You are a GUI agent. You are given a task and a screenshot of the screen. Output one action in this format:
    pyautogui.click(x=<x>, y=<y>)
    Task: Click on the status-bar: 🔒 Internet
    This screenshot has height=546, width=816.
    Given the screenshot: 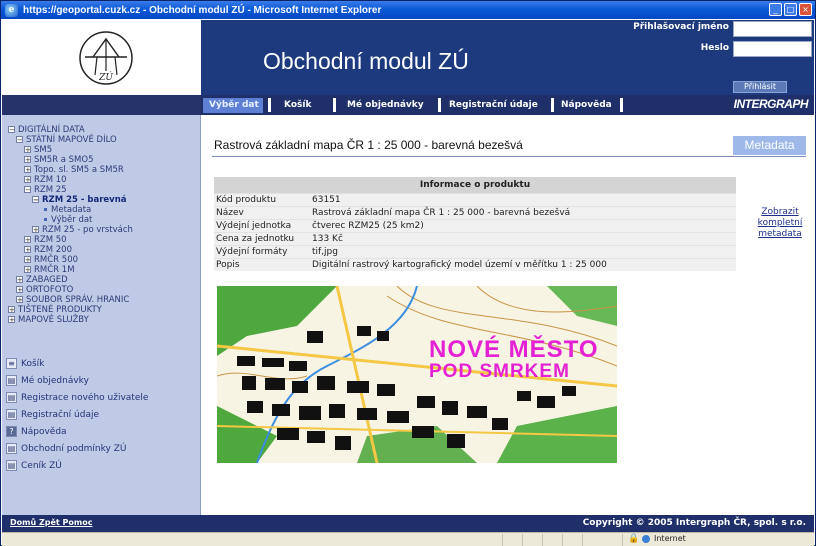 What is the action you would take?
    pyautogui.click(x=408, y=539)
    